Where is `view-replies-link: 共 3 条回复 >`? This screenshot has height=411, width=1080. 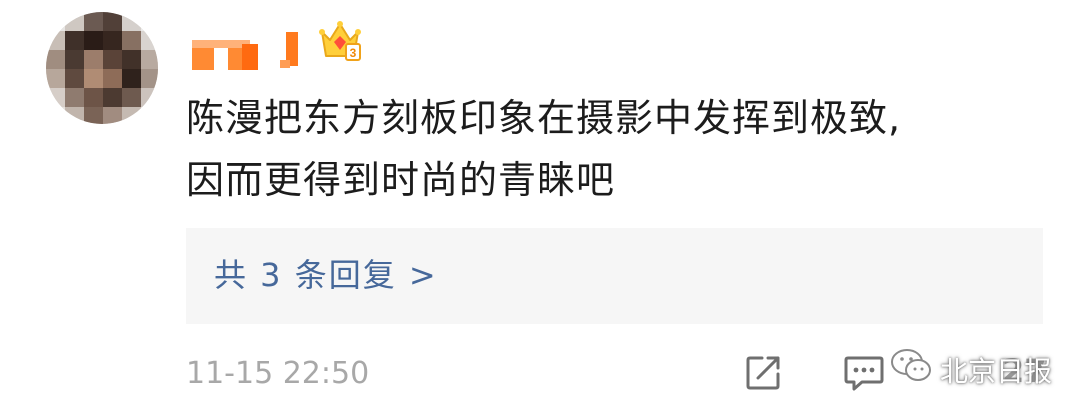
view-replies-link: 共 3 条回复 > is located at coordinates (326, 273).